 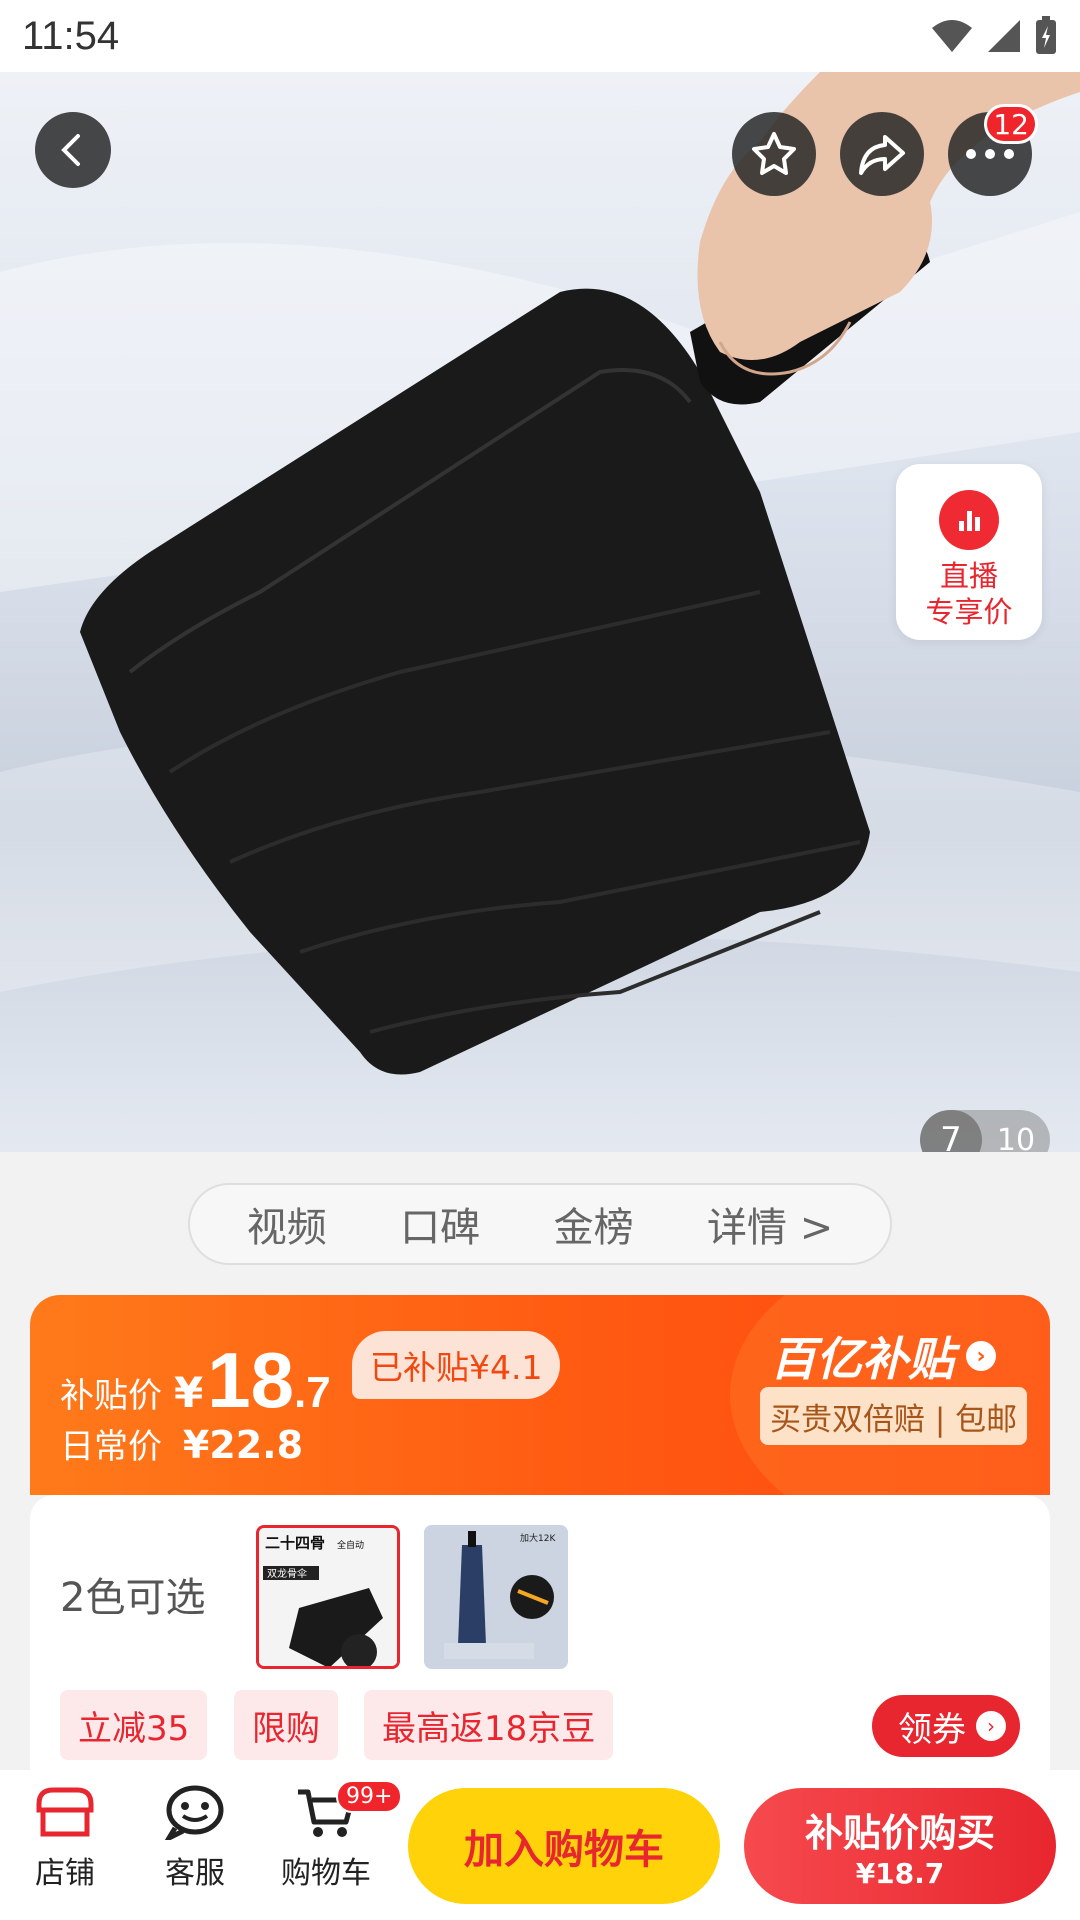 What do you see at coordinates (538, 1538) in the screenshot?
I see `svg-text: 加大12K` at bounding box center [538, 1538].